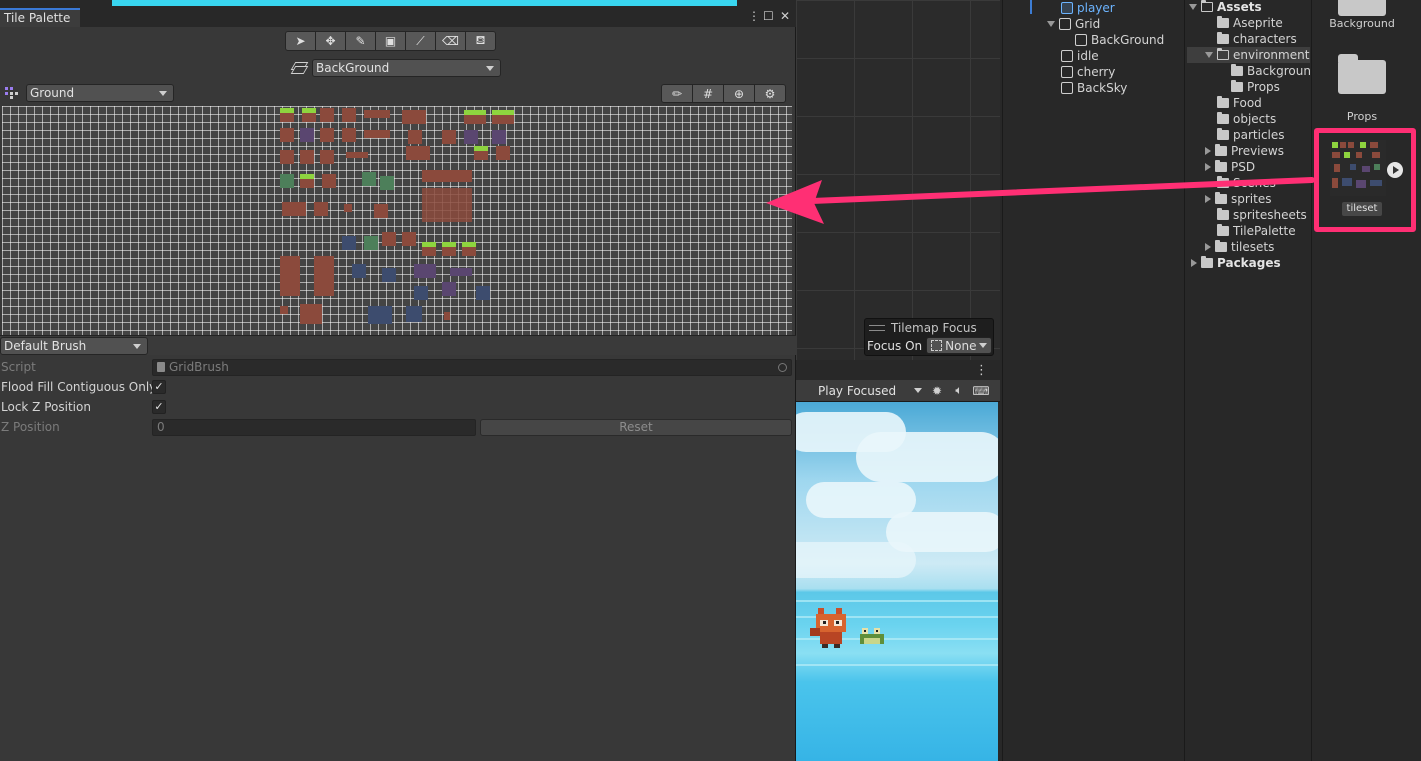 This screenshot has width=1421, height=761. What do you see at coordinates (360, 41) in the screenshot?
I see `paint-tool-button: ✎` at bounding box center [360, 41].